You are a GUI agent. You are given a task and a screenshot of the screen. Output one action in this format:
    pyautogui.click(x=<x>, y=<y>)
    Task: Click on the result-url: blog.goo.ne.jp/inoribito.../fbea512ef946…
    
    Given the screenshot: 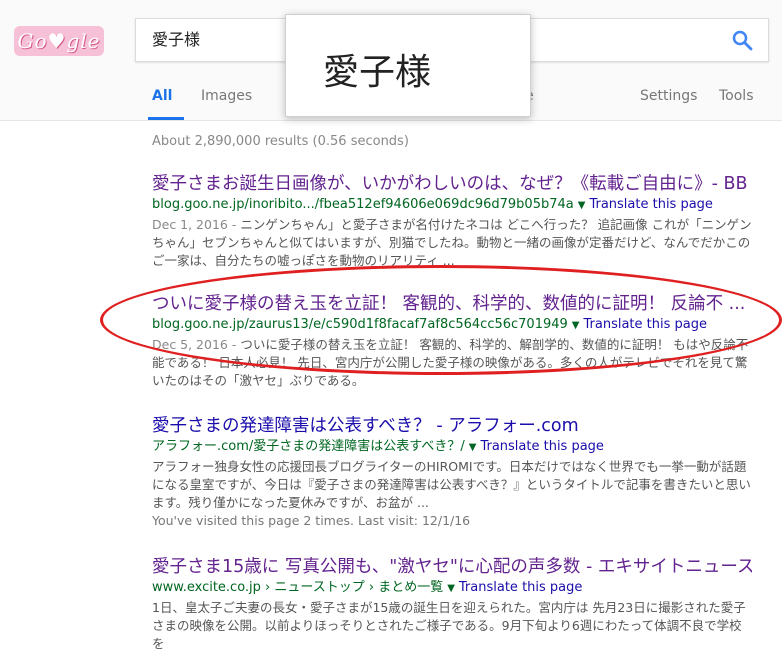 What is the action you would take?
    pyautogui.click(x=363, y=204)
    